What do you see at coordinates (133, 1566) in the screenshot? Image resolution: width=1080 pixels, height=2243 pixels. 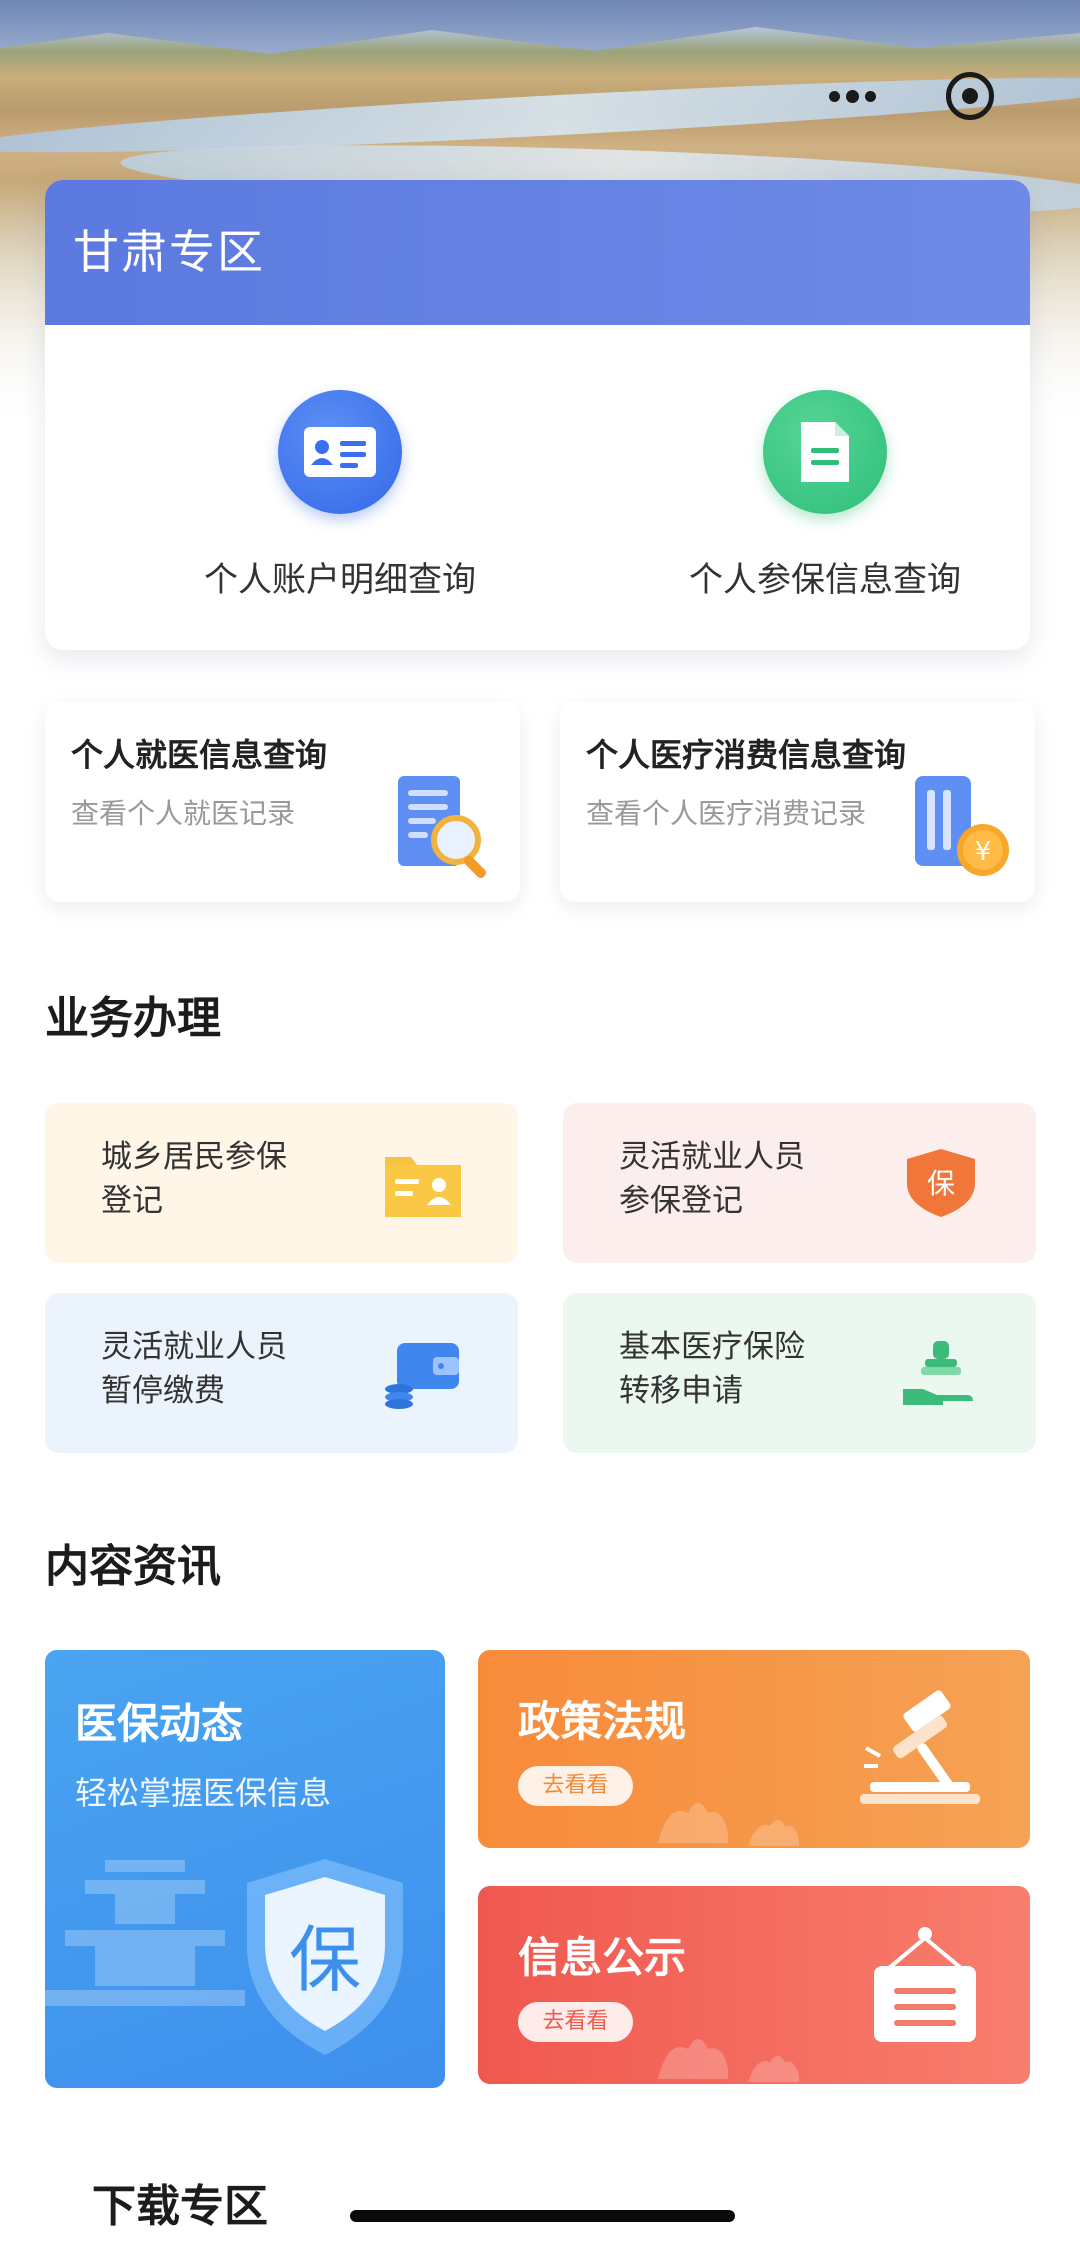 I see `content-section-title: 内容资讯` at bounding box center [133, 1566].